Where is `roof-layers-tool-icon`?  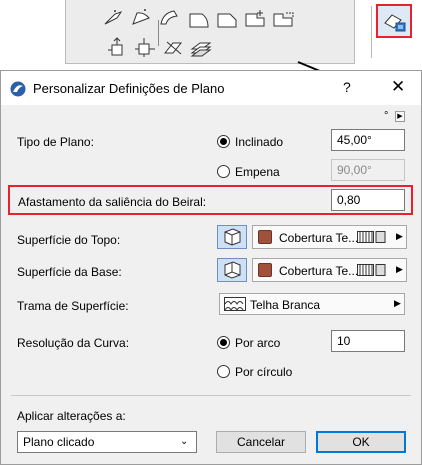 roof-layers-tool-icon is located at coordinates (201, 47).